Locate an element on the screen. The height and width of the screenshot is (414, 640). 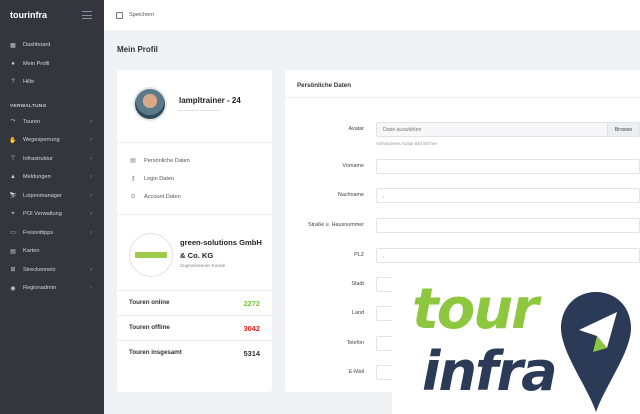
field-label: Straße u. Hausnummer is located at coordinates (335, 225).